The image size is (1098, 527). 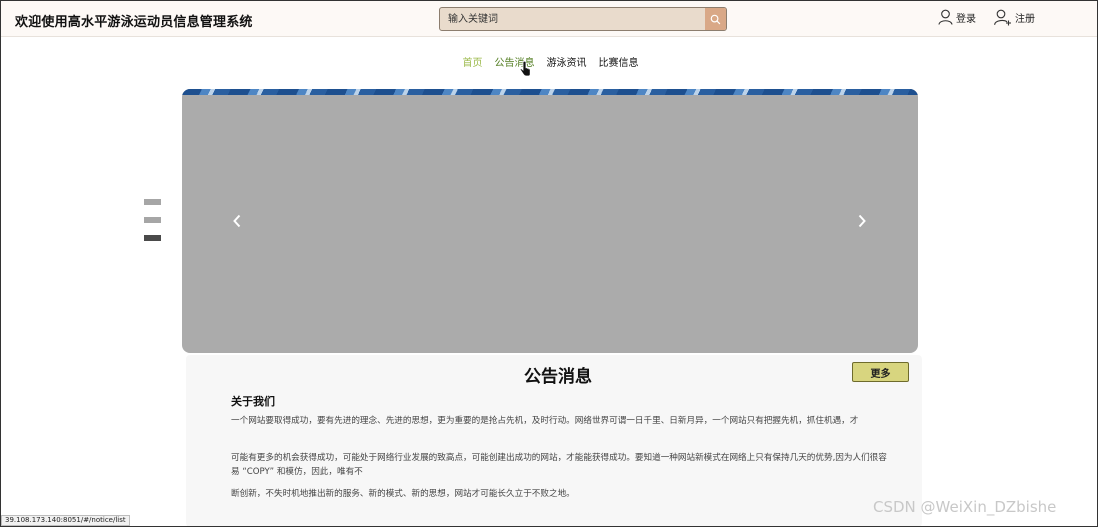 I want to click on carousel-indicators, so click(x=153, y=226).